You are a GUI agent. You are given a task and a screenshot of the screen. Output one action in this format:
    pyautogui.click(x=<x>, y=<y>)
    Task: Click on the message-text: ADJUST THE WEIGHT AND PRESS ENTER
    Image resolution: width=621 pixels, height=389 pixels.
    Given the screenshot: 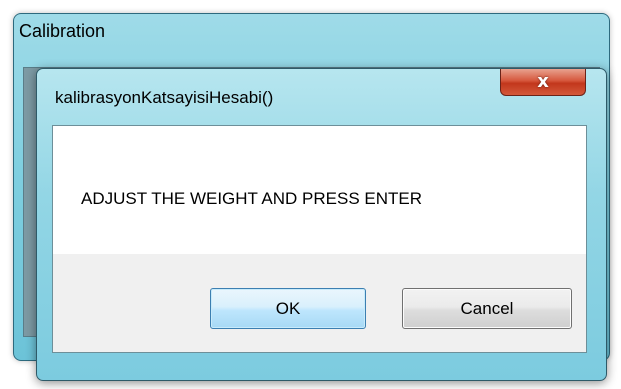 What is the action you would take?
    pyautogui.click(x=252, y=198)
    